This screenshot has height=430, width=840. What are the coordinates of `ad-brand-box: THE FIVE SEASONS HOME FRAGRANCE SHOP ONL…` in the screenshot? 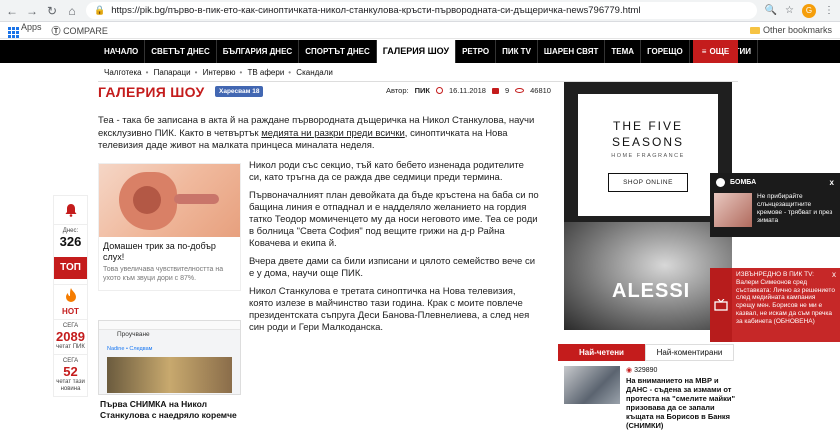 It's located at (648, 155).